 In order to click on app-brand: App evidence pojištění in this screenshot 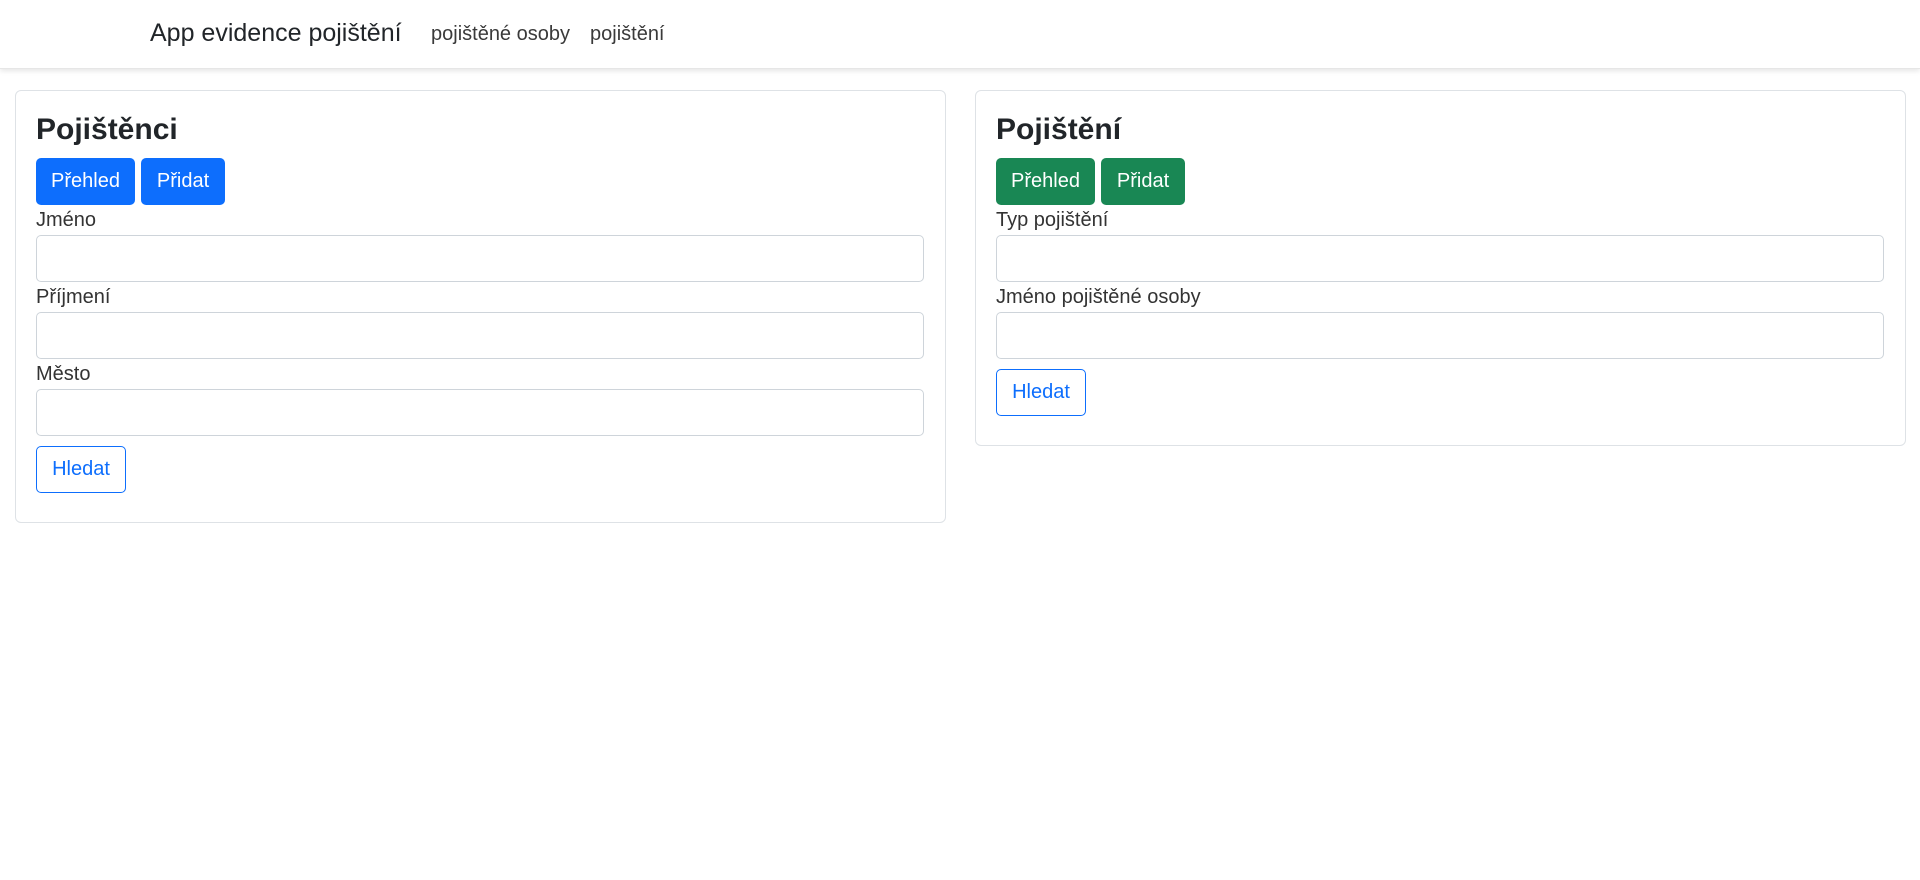, I will do `click(276, 33)`.